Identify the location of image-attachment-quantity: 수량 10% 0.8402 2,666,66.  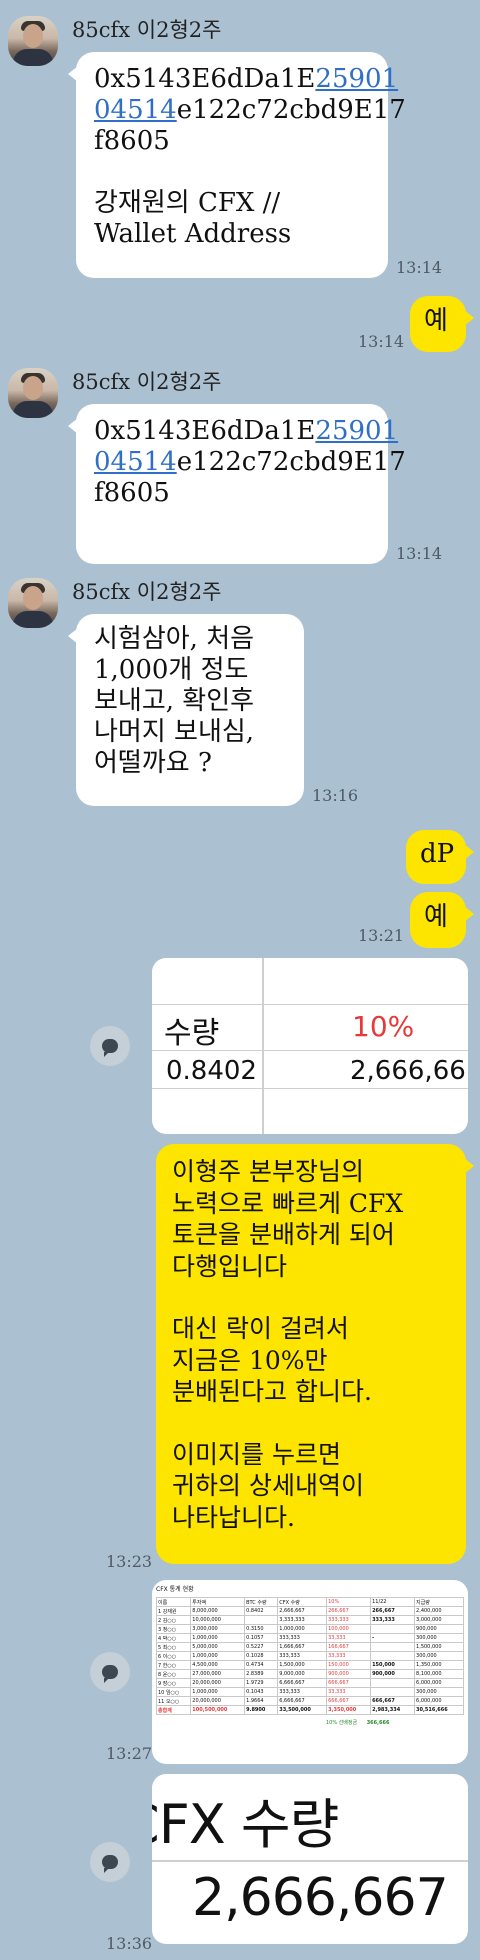
(310, 1046).